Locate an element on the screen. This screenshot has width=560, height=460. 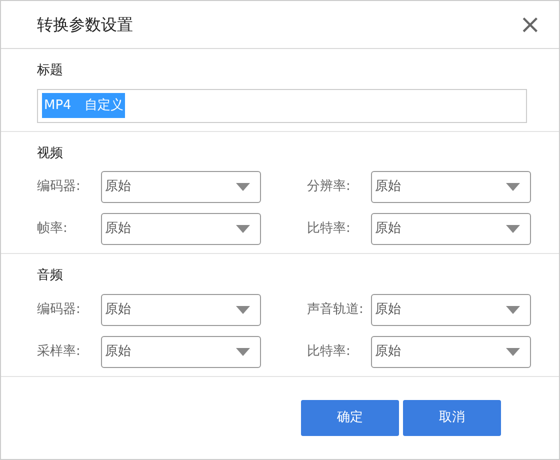
field-label: 声音轨道: is located at coordinates (335, 309).